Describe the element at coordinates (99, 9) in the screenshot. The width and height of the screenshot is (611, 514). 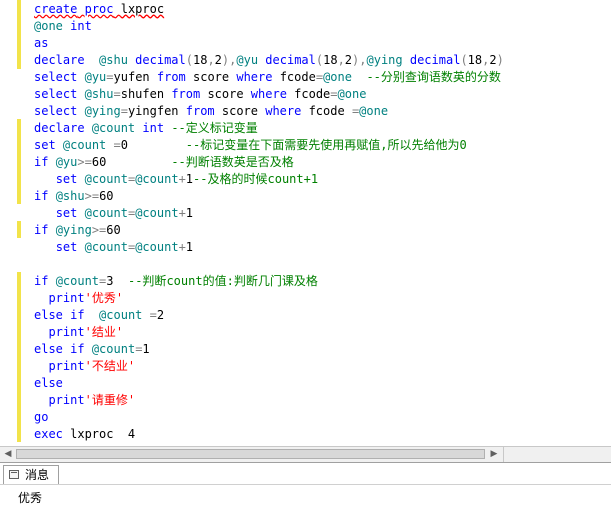
I see `code-line: create proc lxproc` at that location.